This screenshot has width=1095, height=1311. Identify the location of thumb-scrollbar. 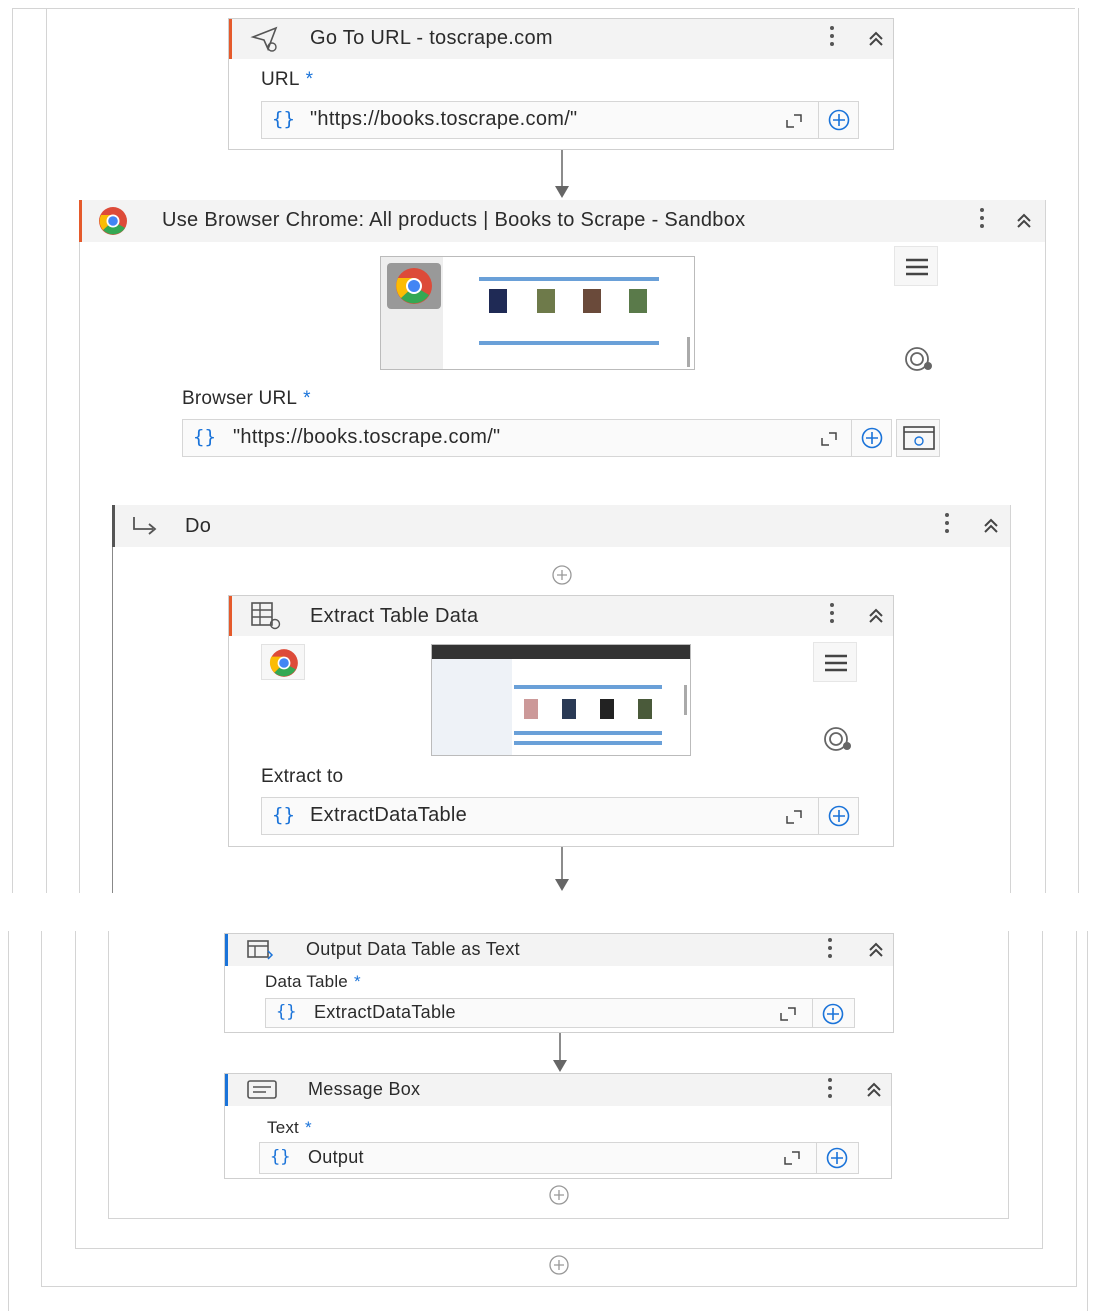
(688, 352).